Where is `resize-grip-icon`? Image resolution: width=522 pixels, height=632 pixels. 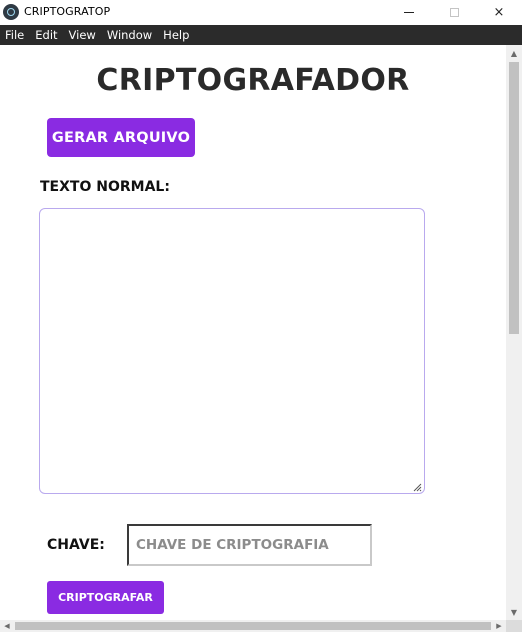
resize-grip-icon is located at coordinates (417, 487).